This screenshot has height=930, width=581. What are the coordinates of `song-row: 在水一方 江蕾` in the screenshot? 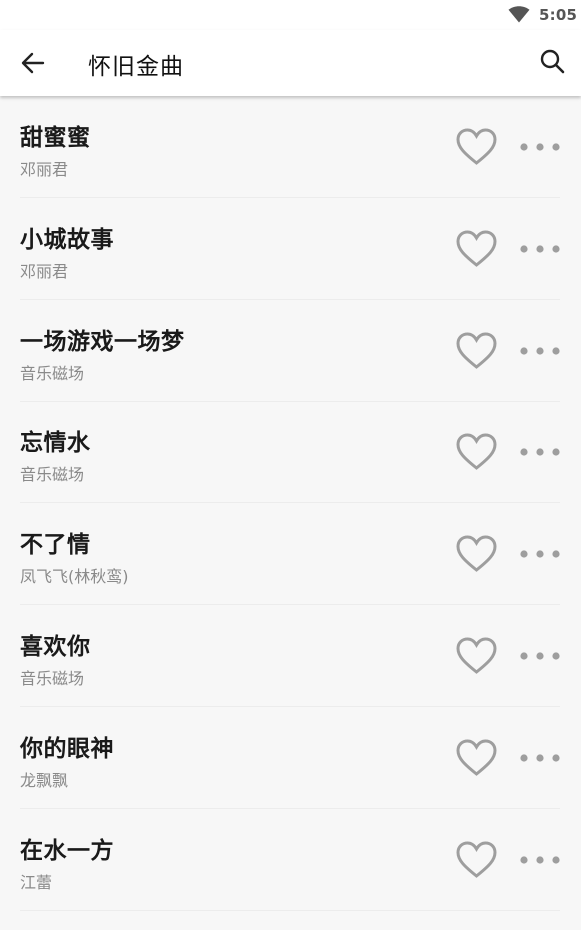 It's located at (290, 860).